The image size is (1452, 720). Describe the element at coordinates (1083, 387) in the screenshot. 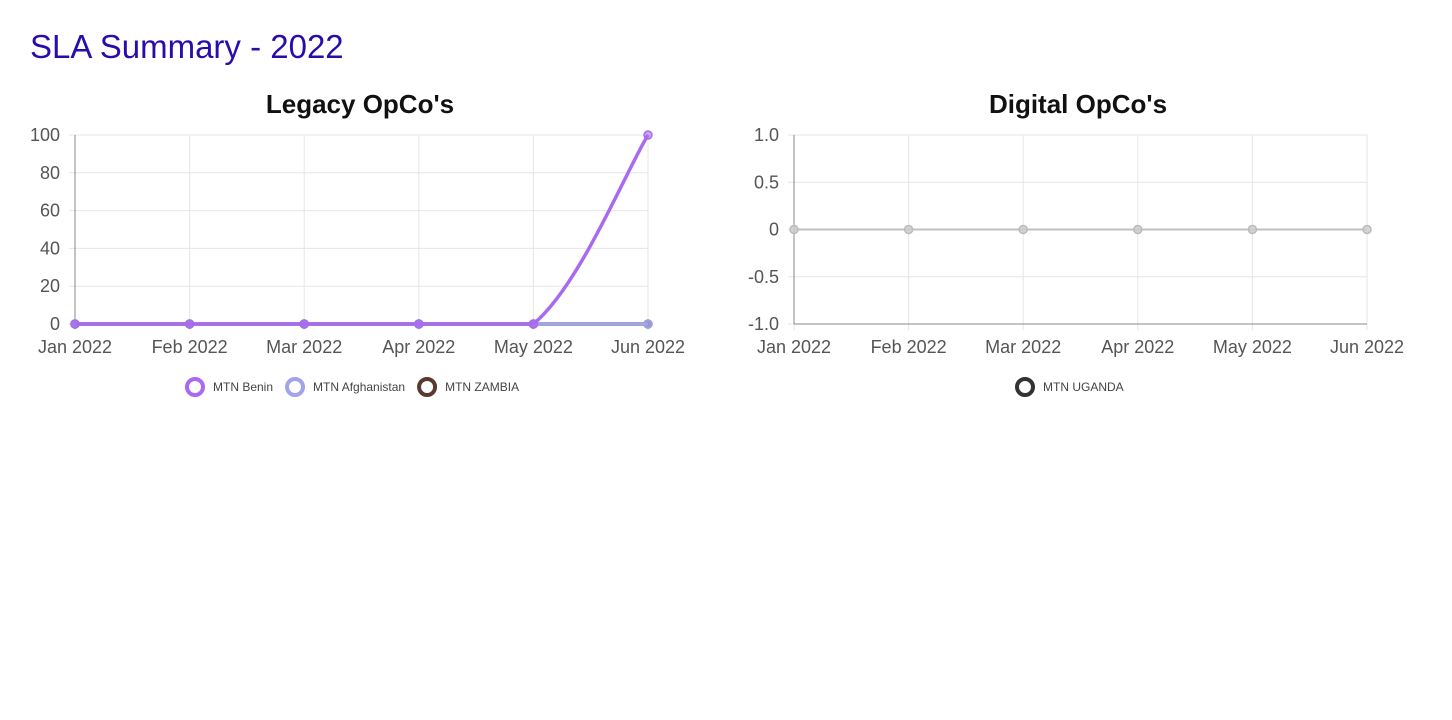

I see `legend-label: MTN UGANDA` at that location.